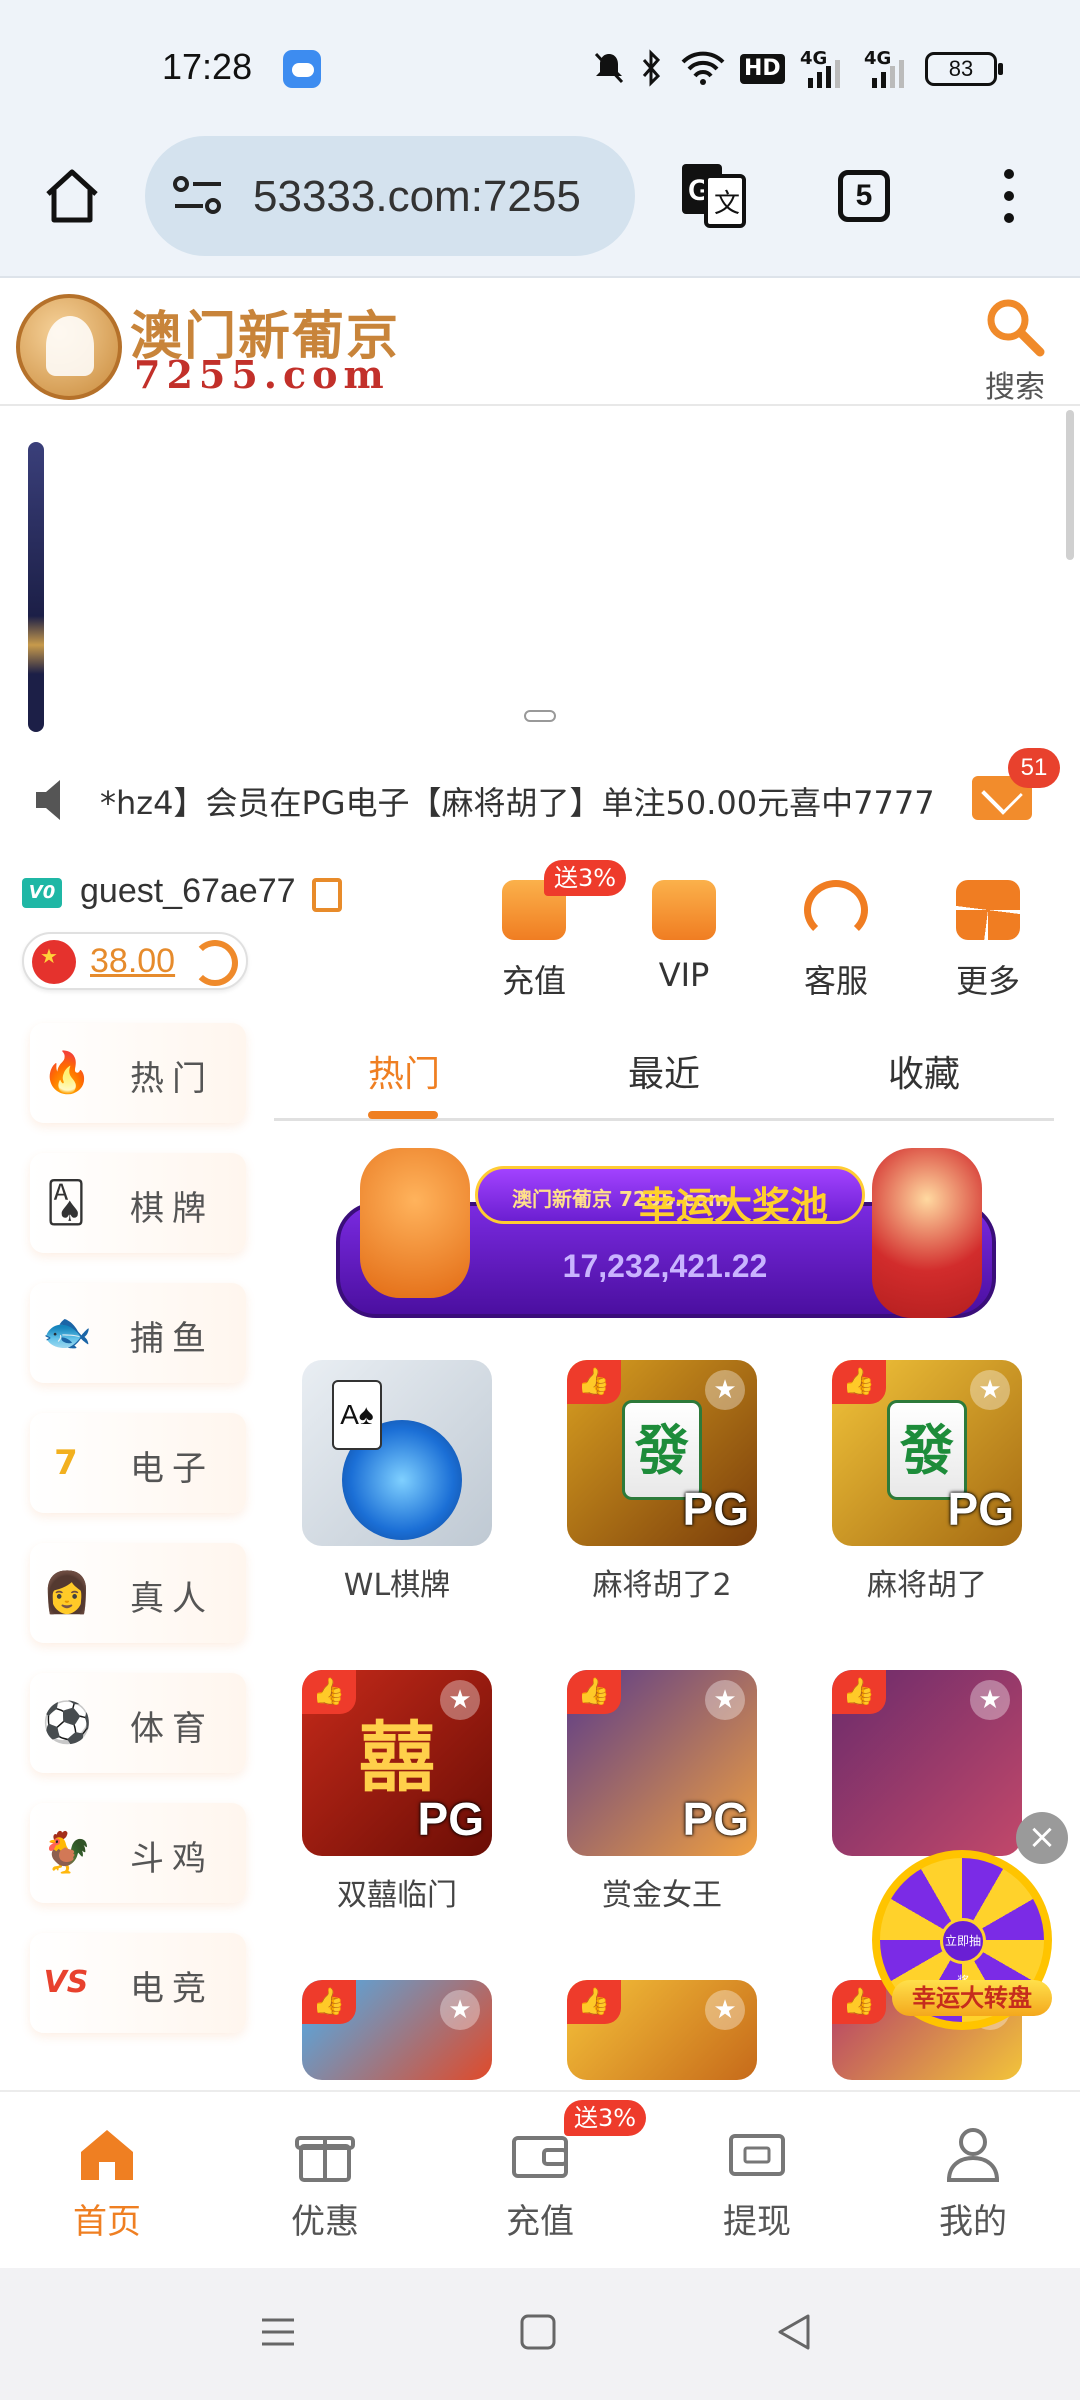 The width and height of the screenshot is (1080, 2400). What do you see at coordinates (198, 196) in the screenshot?
I see `site-settings-icon` at bounding box center [198, 196].